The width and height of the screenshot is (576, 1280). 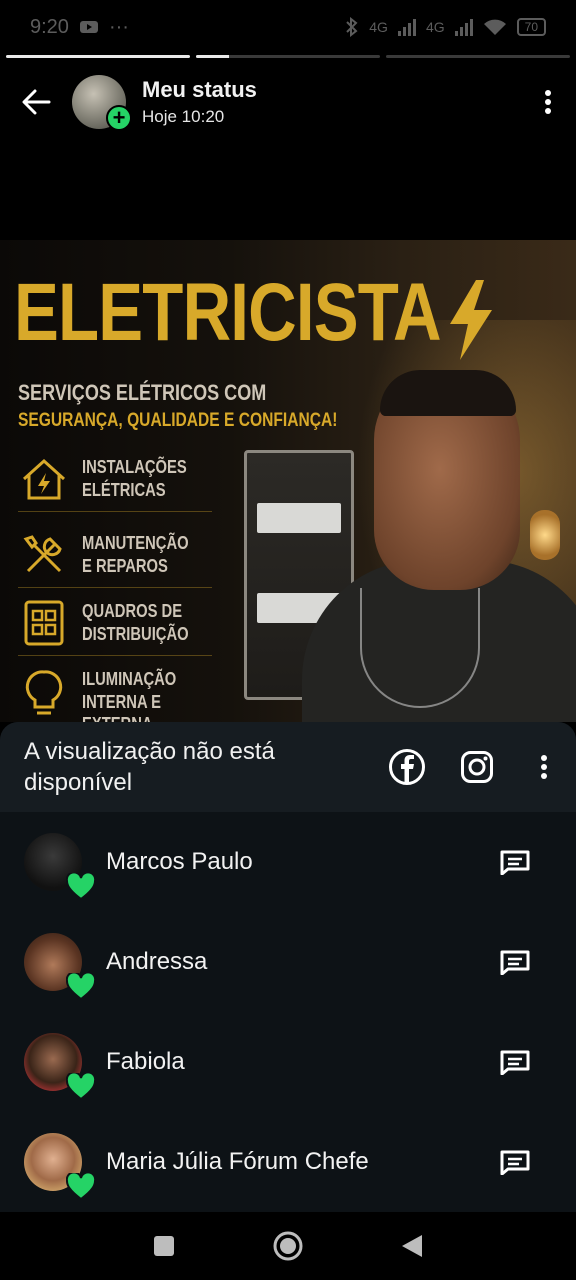 What do you see at coordinates (288, 27) in the screenshot?
I see `status-bar: 9:20 ··· 4G 4G 70` at bounding box center [288, 27].